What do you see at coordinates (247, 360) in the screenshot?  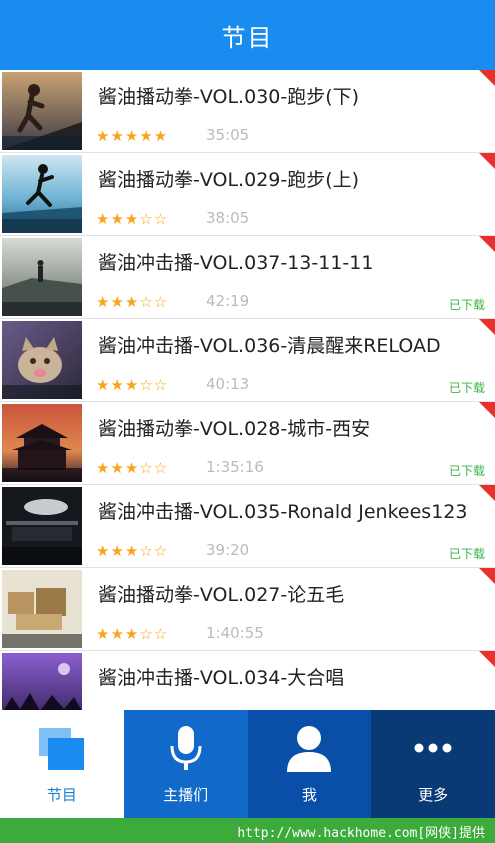 I see `list-item: 酱油冲击播-VOL.036-清晨醒来RELOAD ★★★☆☆ 40:13 已下载` at bounding box center [247, 360].